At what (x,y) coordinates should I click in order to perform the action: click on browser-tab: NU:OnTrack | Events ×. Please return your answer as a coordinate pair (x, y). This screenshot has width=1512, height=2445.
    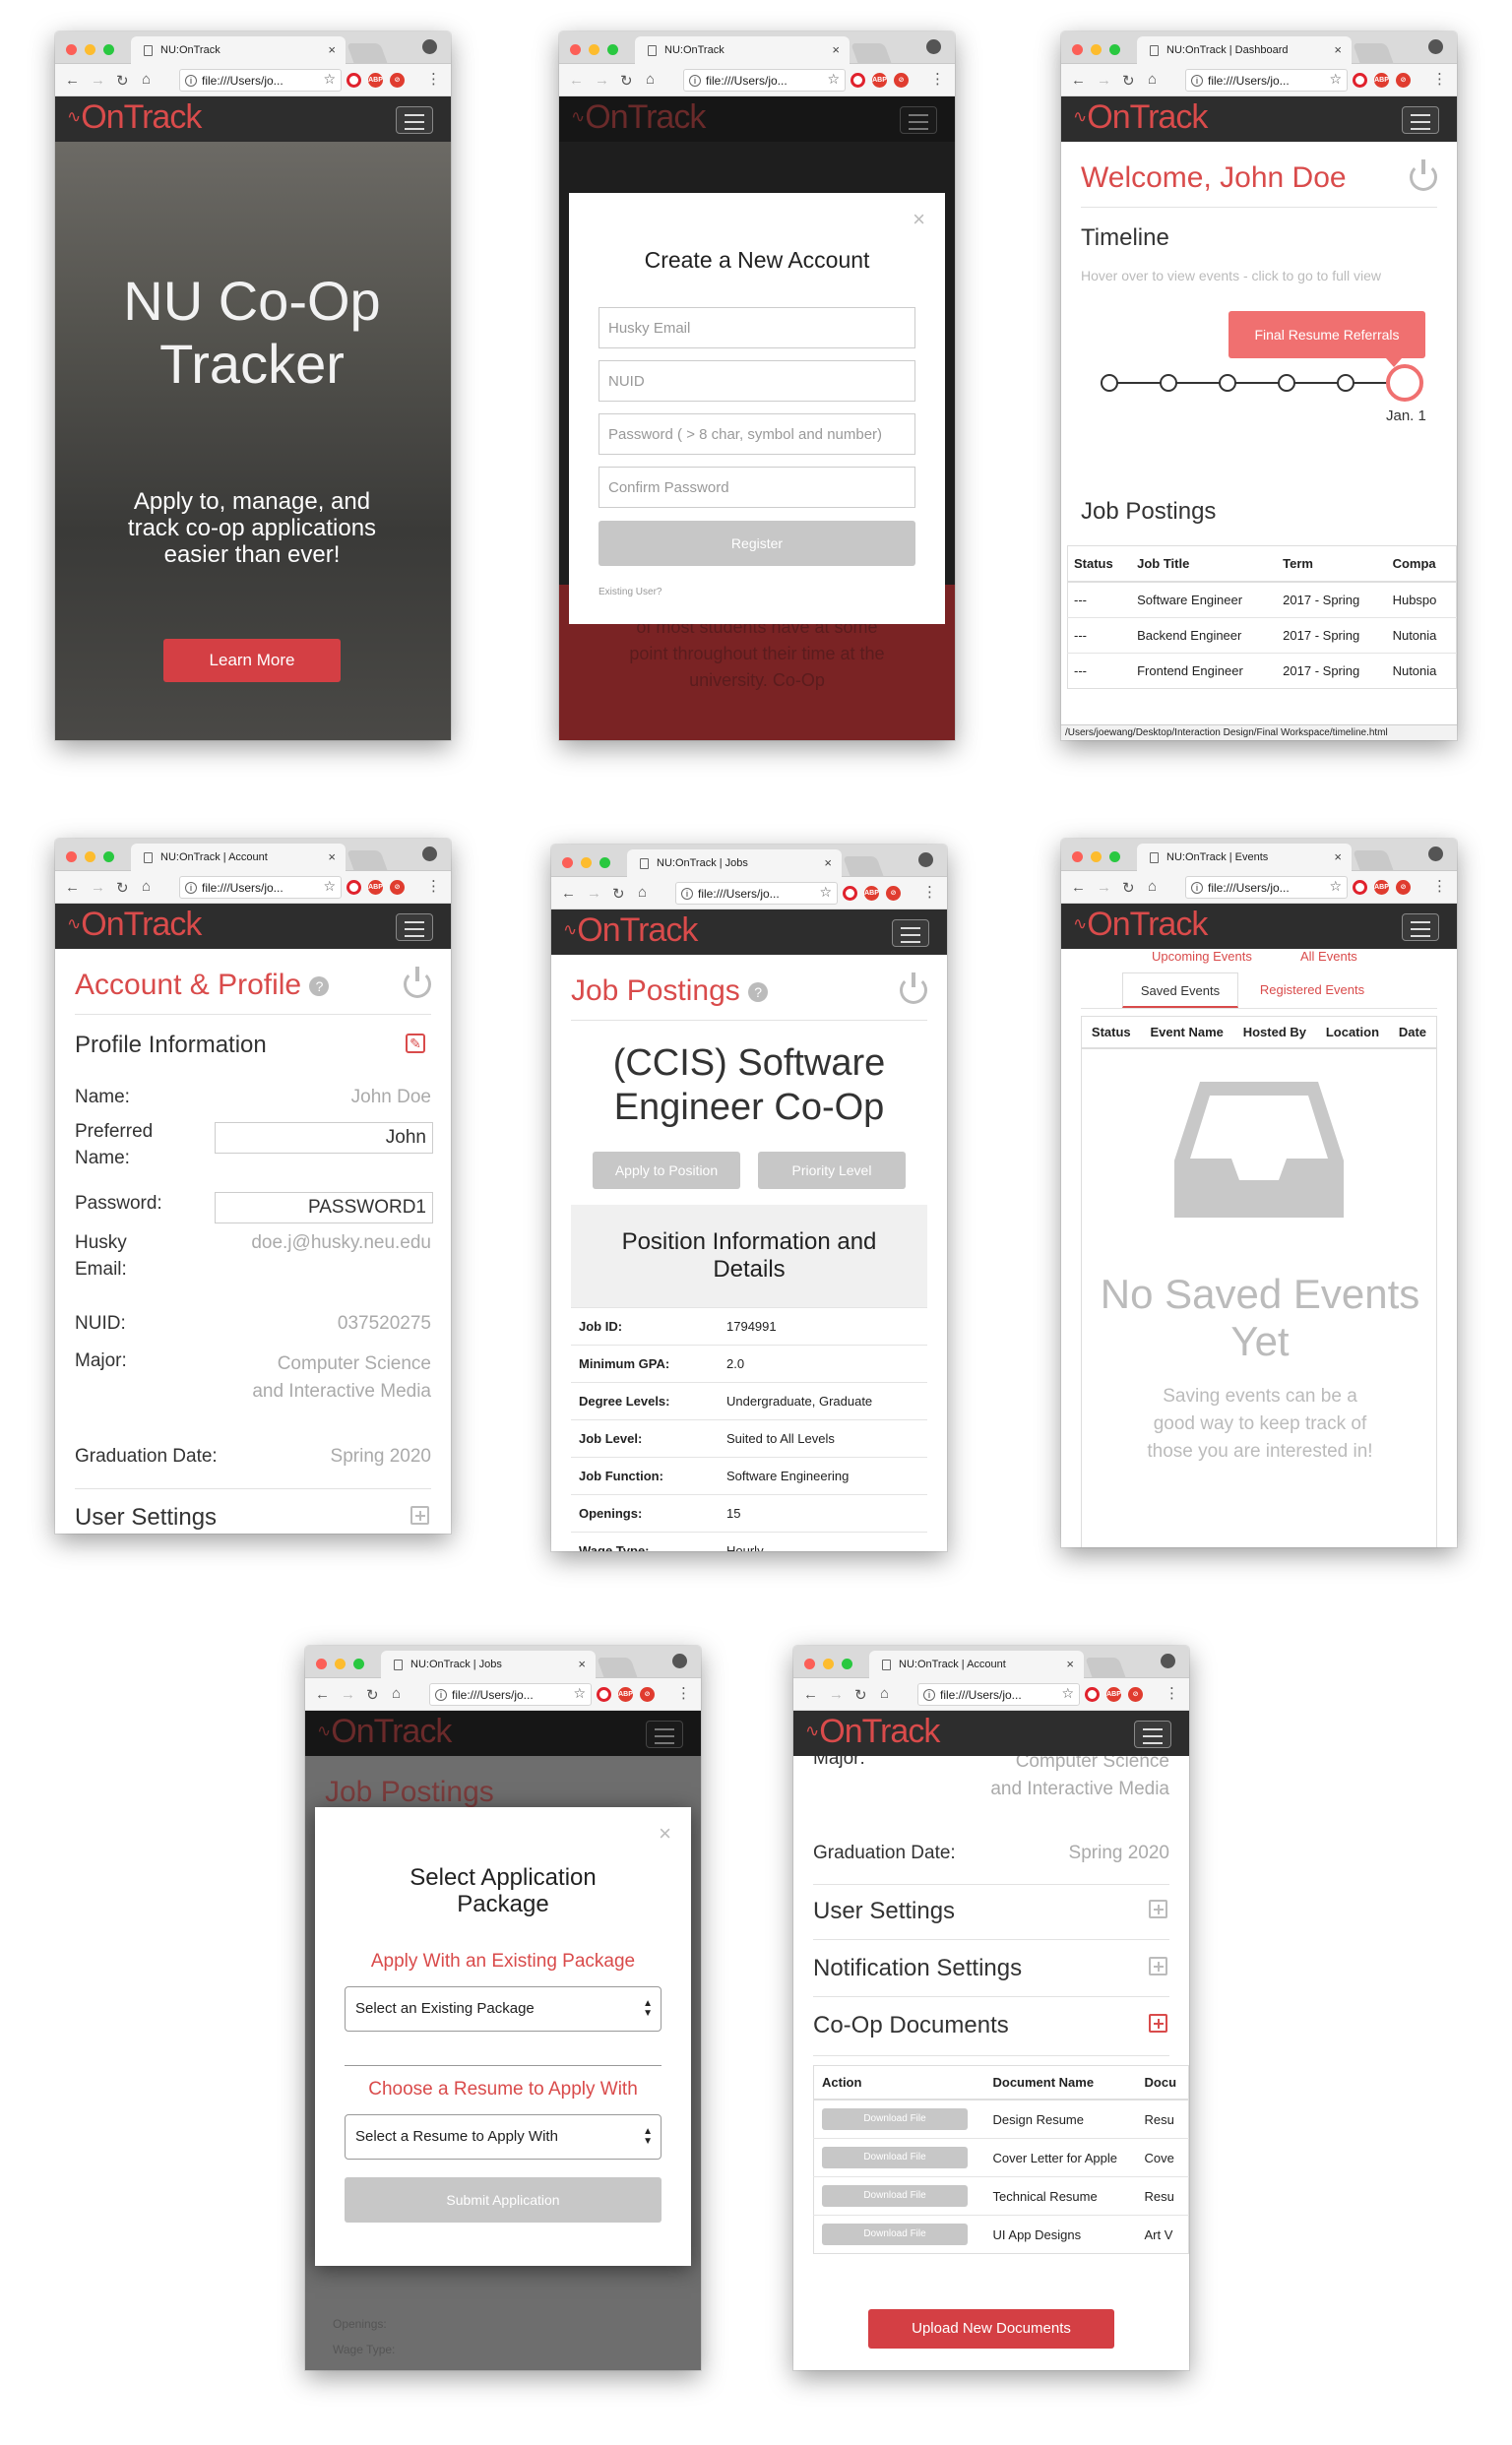
    Looking at the image, I should click on (1244, 857).